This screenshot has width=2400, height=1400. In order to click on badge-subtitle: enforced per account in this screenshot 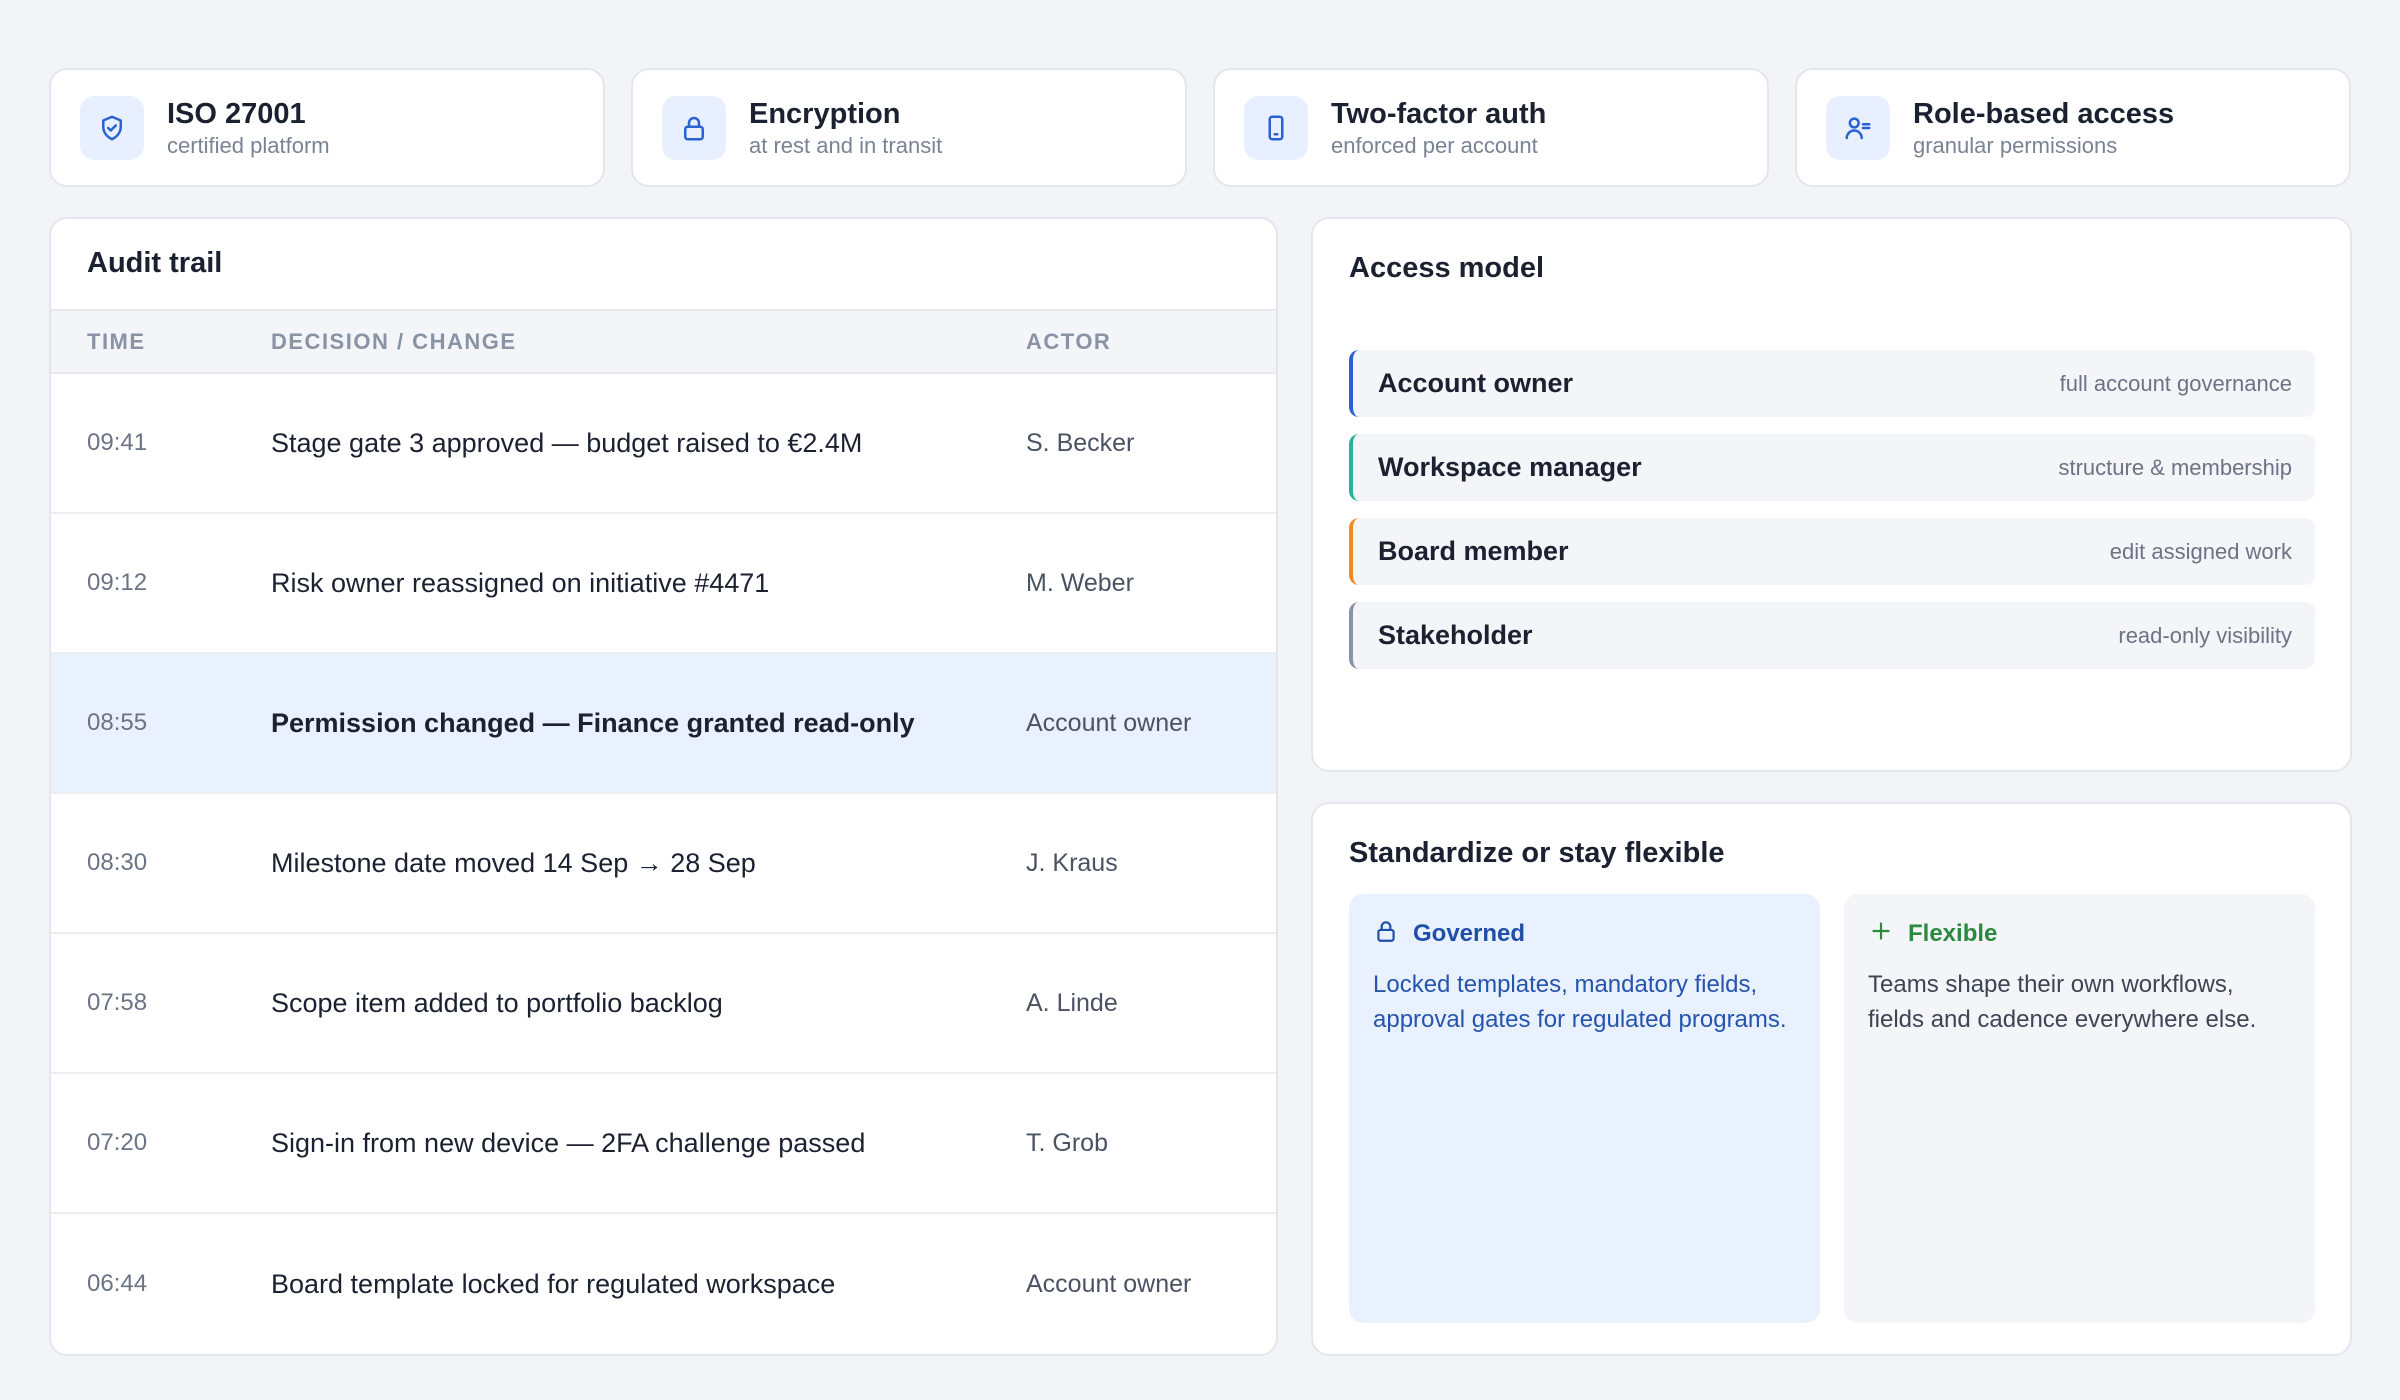, I will do `click(1434, 145)`.